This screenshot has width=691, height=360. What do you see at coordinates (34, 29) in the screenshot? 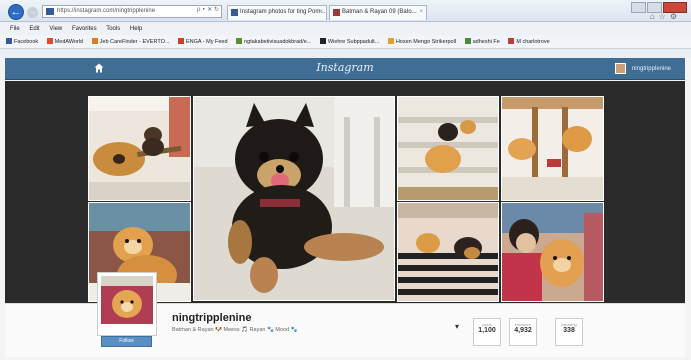
I see `menu-edit: Edit` at bounding box center [34, 29].